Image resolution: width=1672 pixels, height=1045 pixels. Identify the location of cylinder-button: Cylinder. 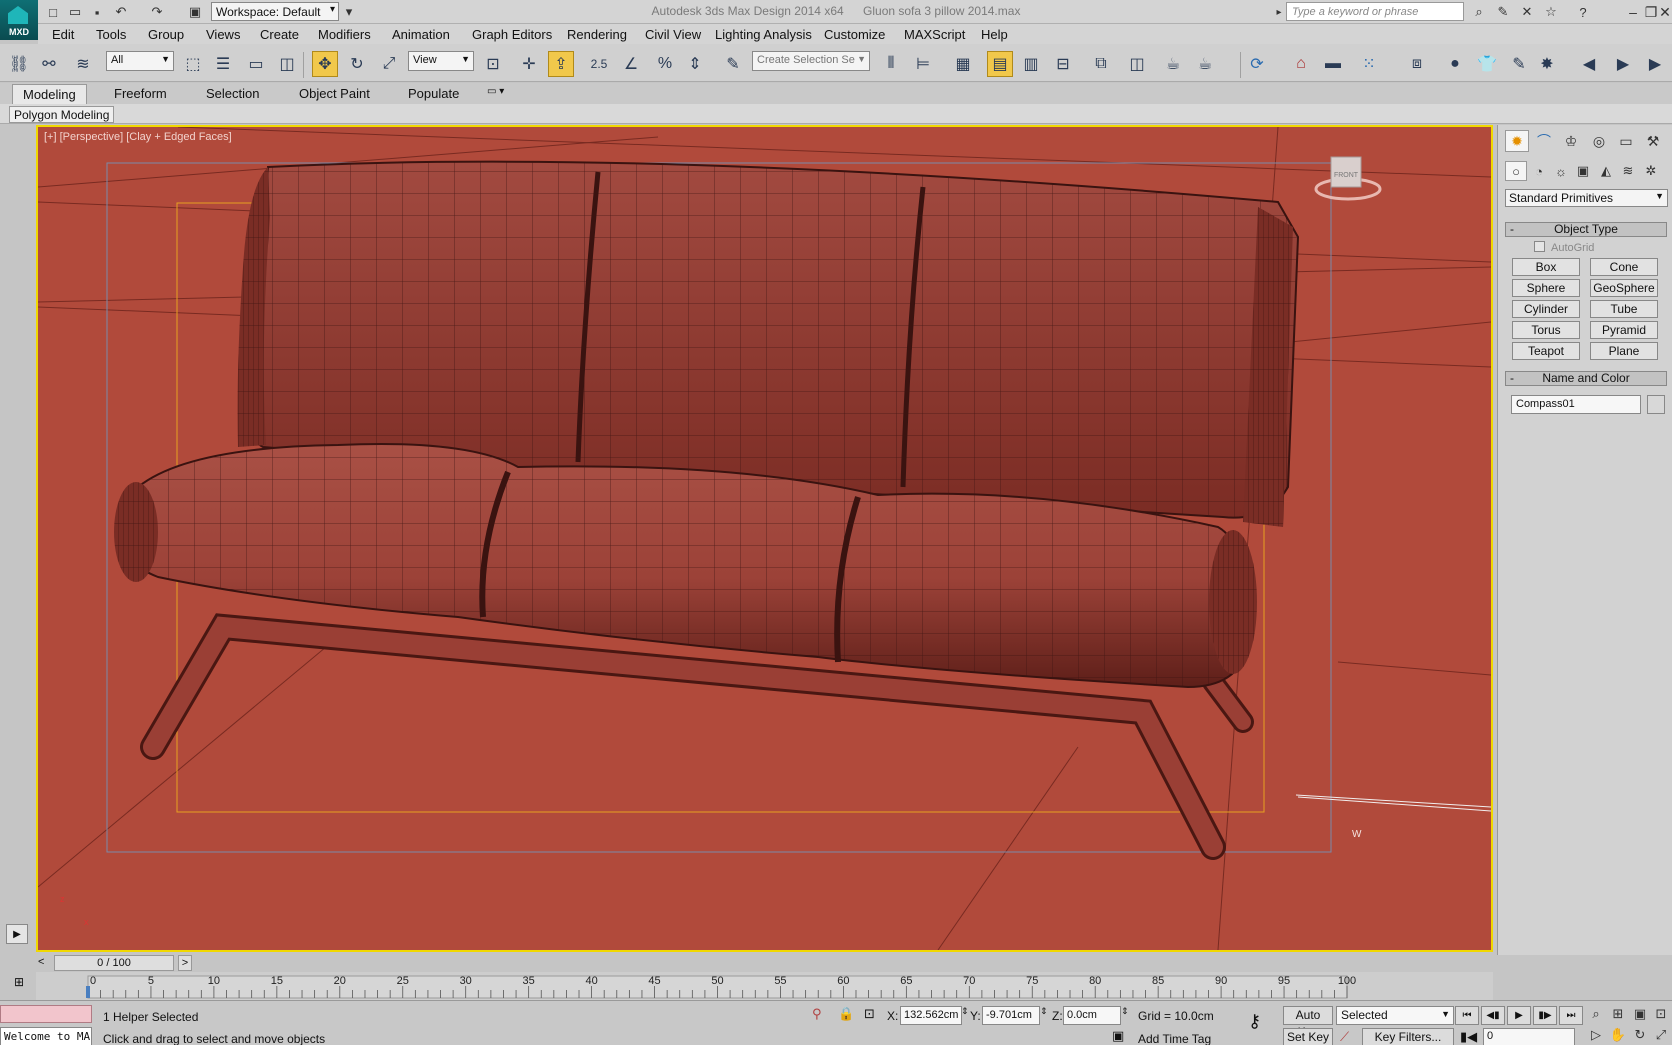
(1546, 309).